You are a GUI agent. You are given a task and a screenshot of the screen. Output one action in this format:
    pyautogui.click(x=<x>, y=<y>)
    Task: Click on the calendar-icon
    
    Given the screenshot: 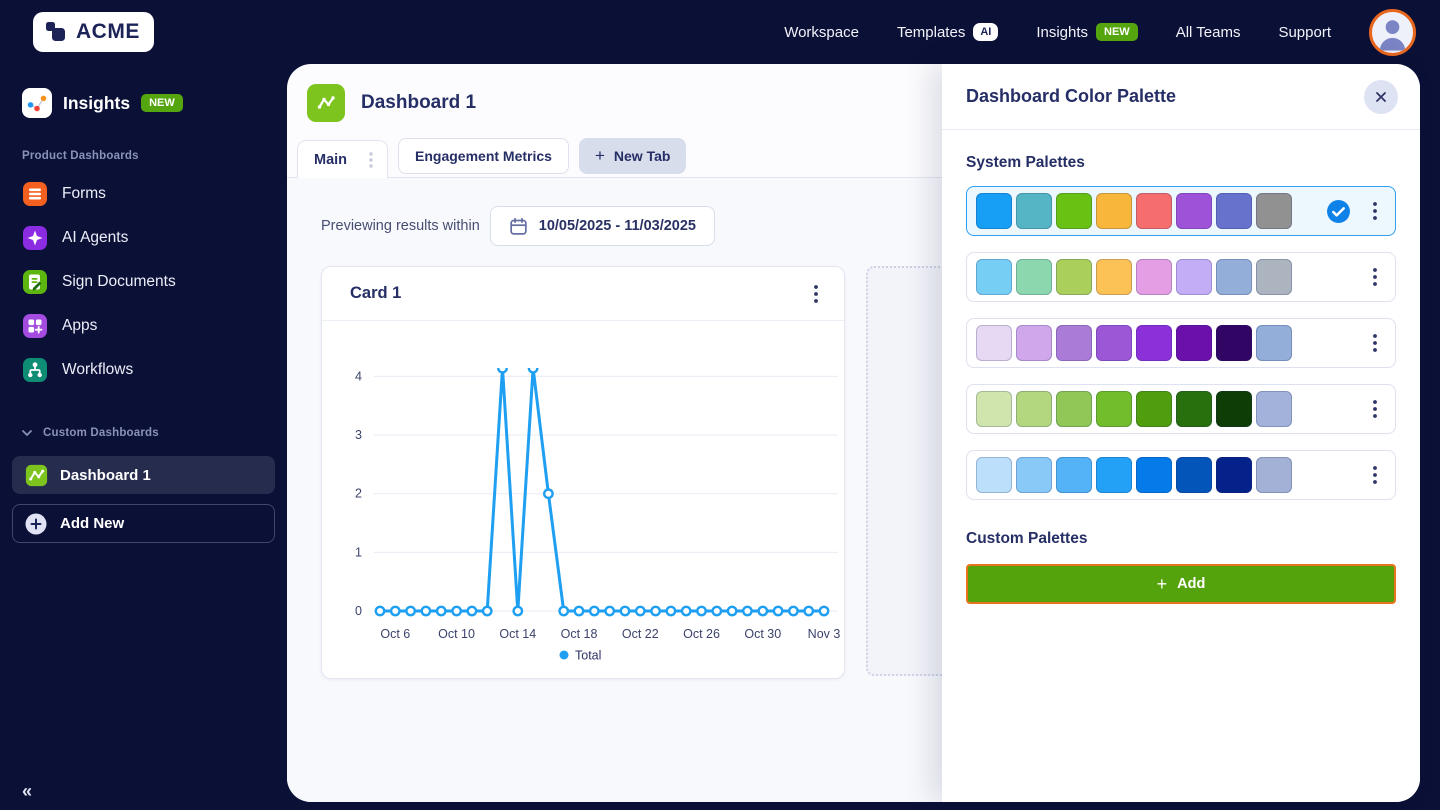 What is the action you would take?
    pyautogui.click(x=518, y=226)
    